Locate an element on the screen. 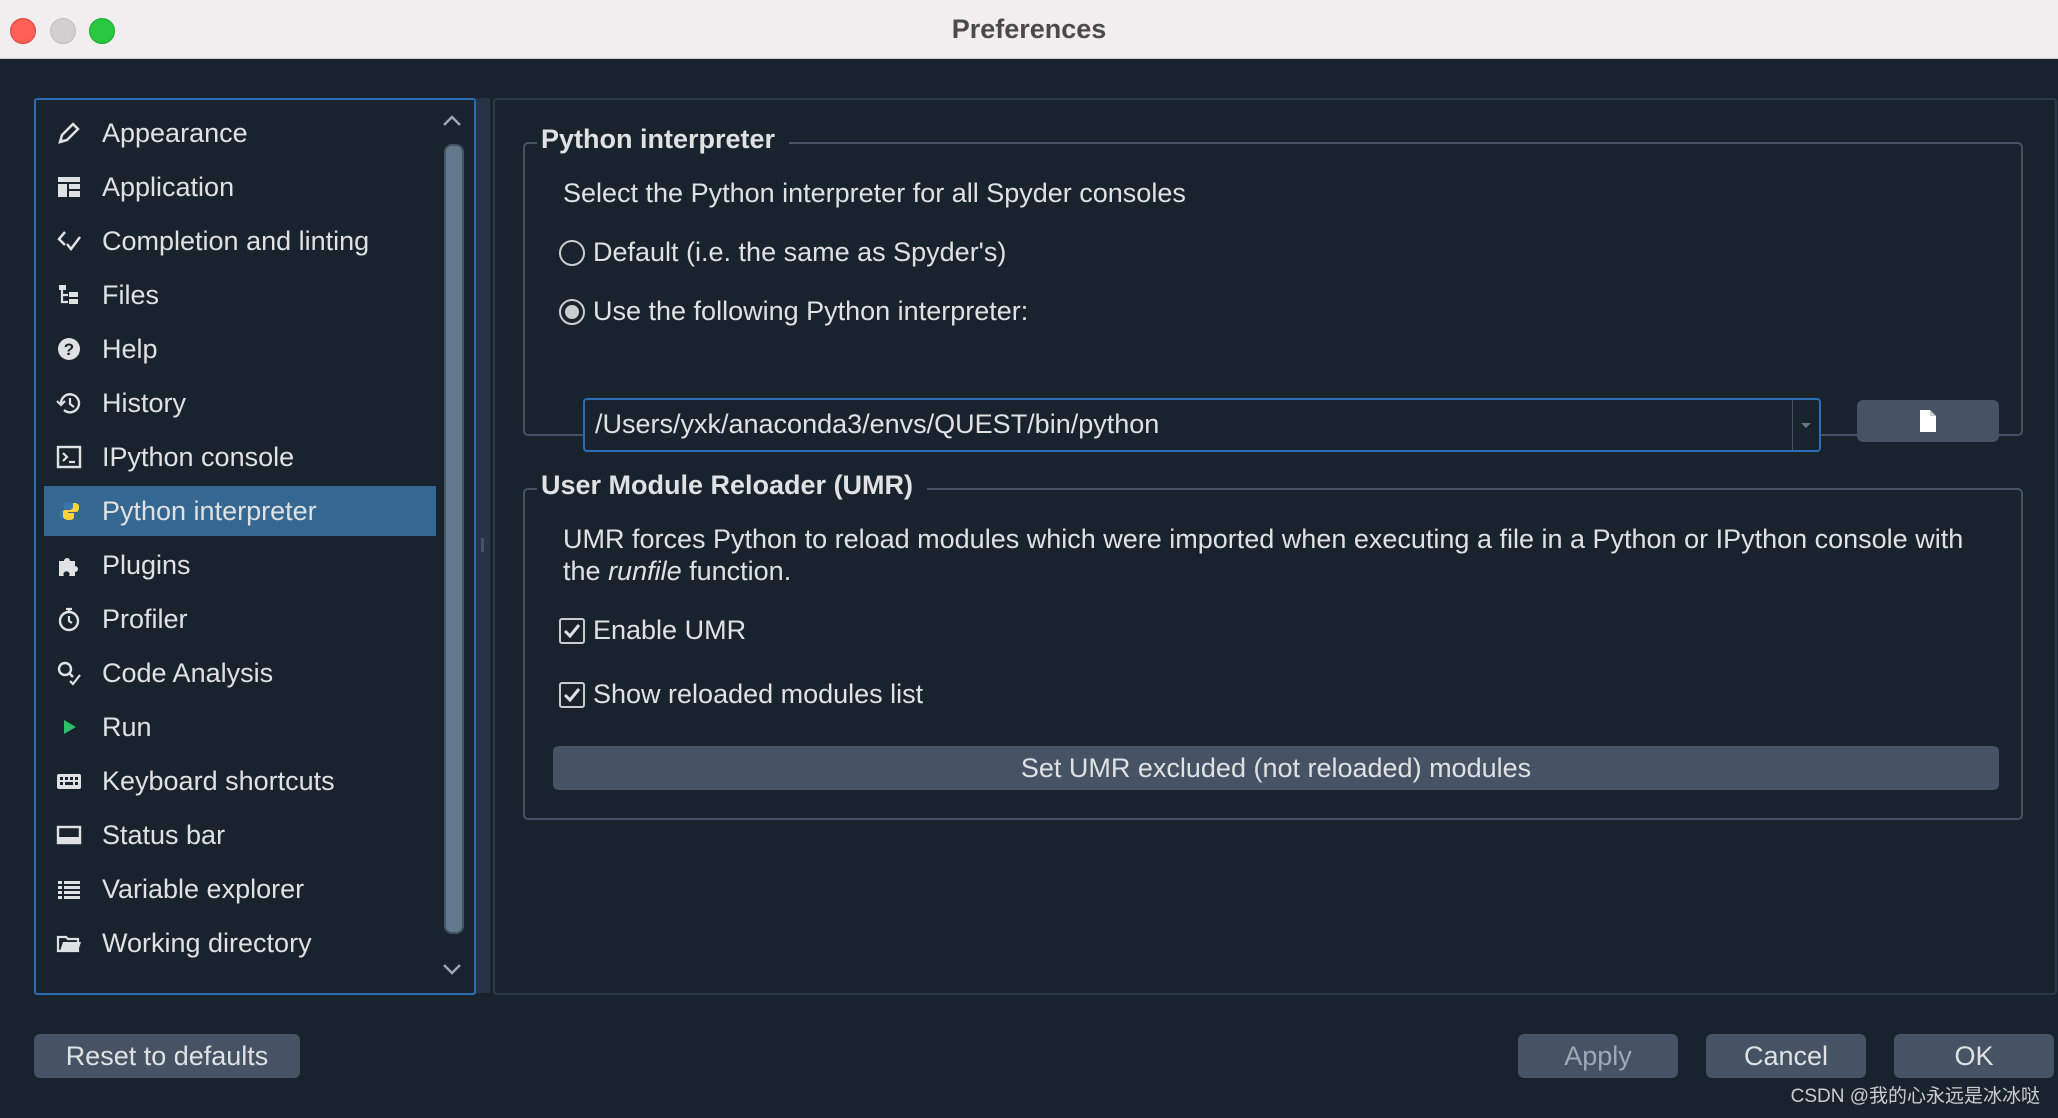 The image size is (2058, 1118). puzzle-icon is located at coordinates (69, 565).